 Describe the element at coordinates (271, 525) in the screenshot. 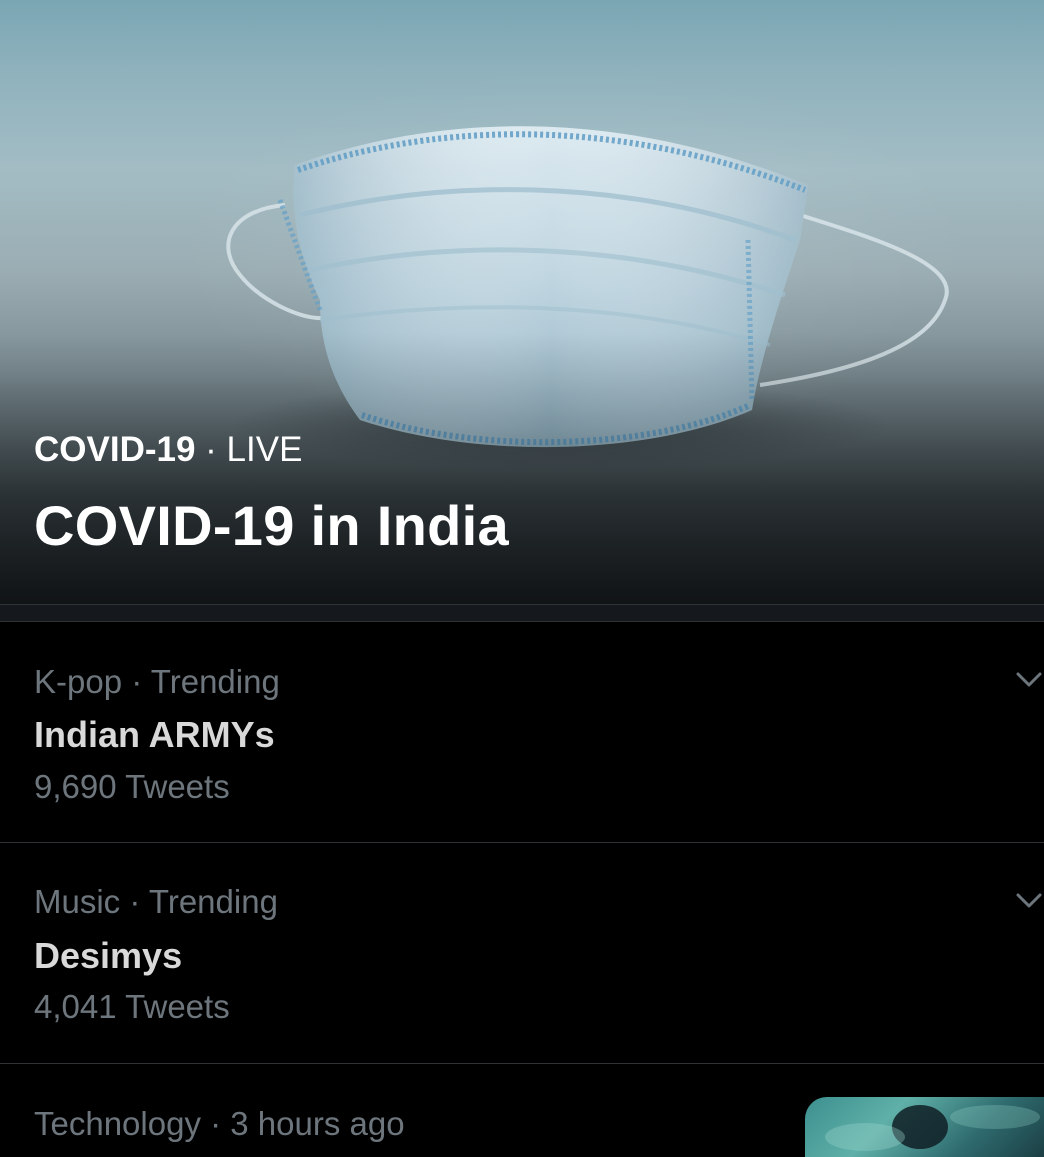

I see `hero-title: COVID-19 in India` at that location.